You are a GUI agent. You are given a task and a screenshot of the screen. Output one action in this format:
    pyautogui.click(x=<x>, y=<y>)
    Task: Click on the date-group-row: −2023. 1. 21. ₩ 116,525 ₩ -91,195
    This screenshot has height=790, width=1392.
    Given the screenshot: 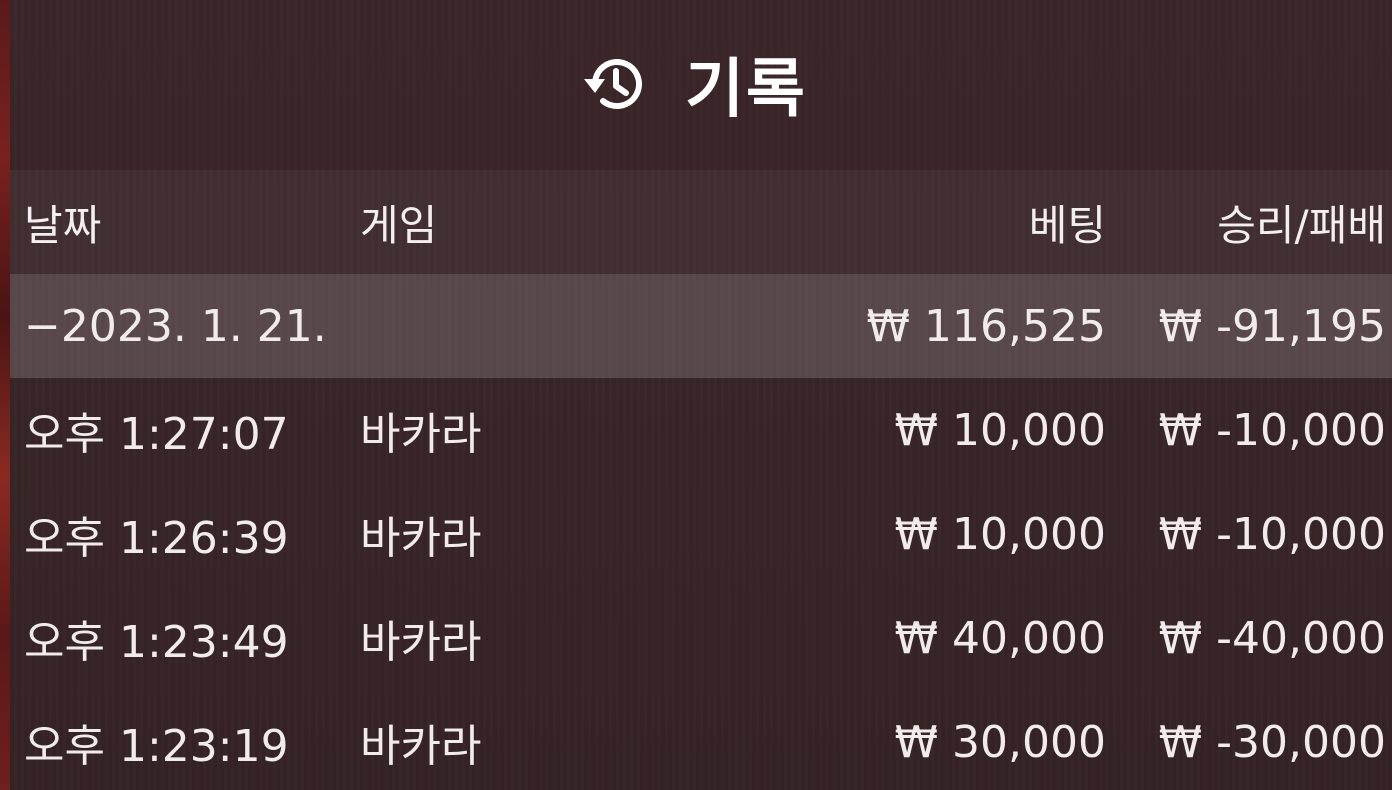 What is the action you would take?
    pyautogui.click(x=701, y=326)
    